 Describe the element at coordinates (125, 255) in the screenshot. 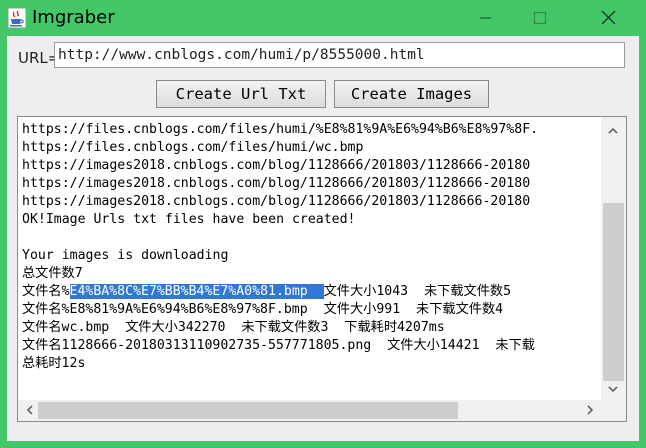

I see `log-line: Your images is downloading` at that location.